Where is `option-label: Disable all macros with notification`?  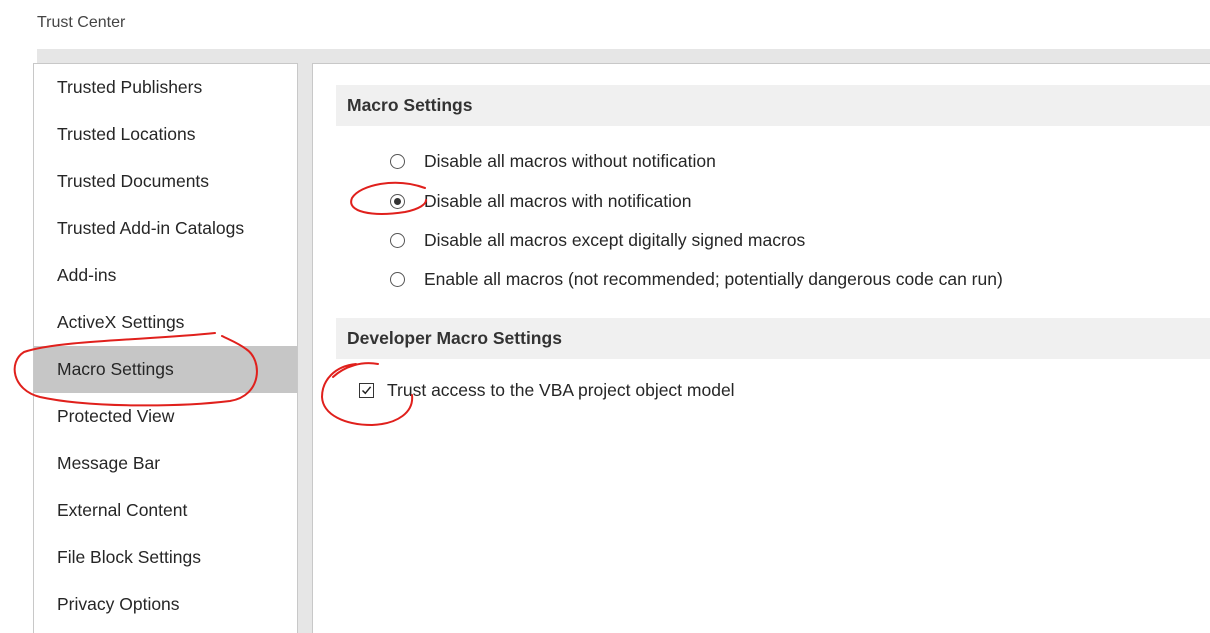
option-label: Disable all macros with notification is located at coordinates (558, 200).